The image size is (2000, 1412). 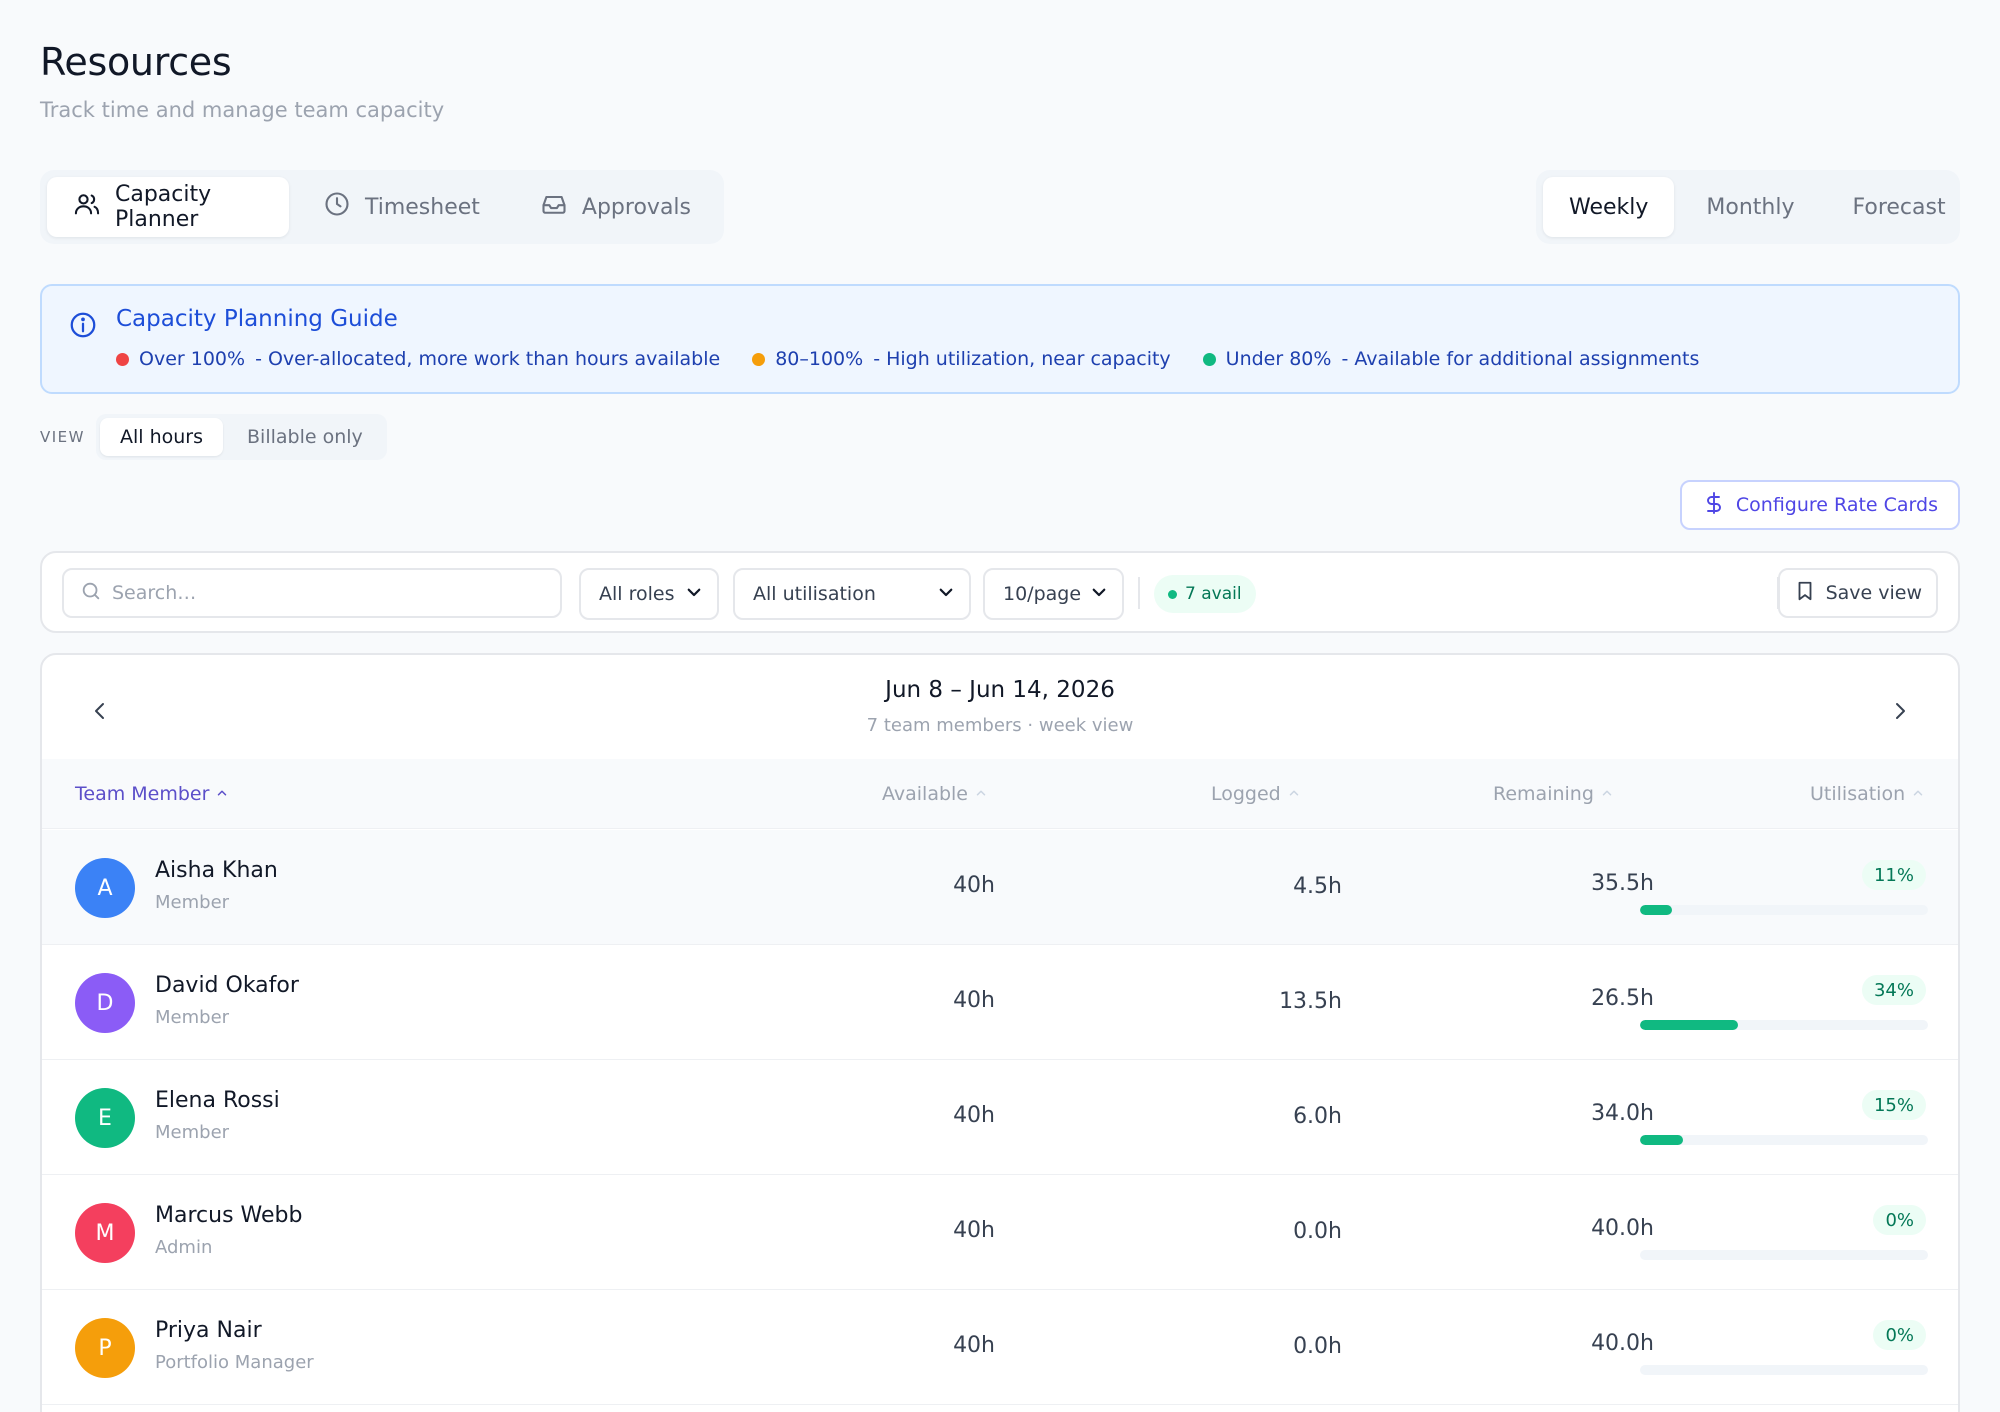 What do you see at coordinates (1805, 593) in the screenshot?
I see `bookmark-icon` at bounding box center [1805, 593].